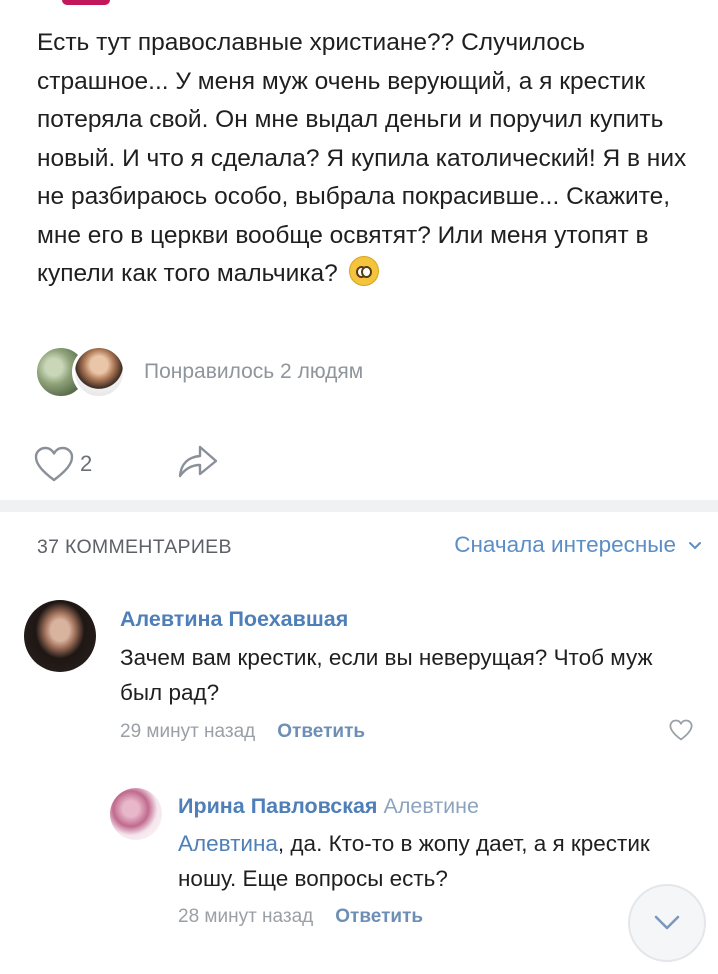 Image resolution: width=718 pixels, height=974 pixels. What do you see at coordinates (359, 506) in the screenshot?
I see `section-divider` at bounding box center [359, 506].